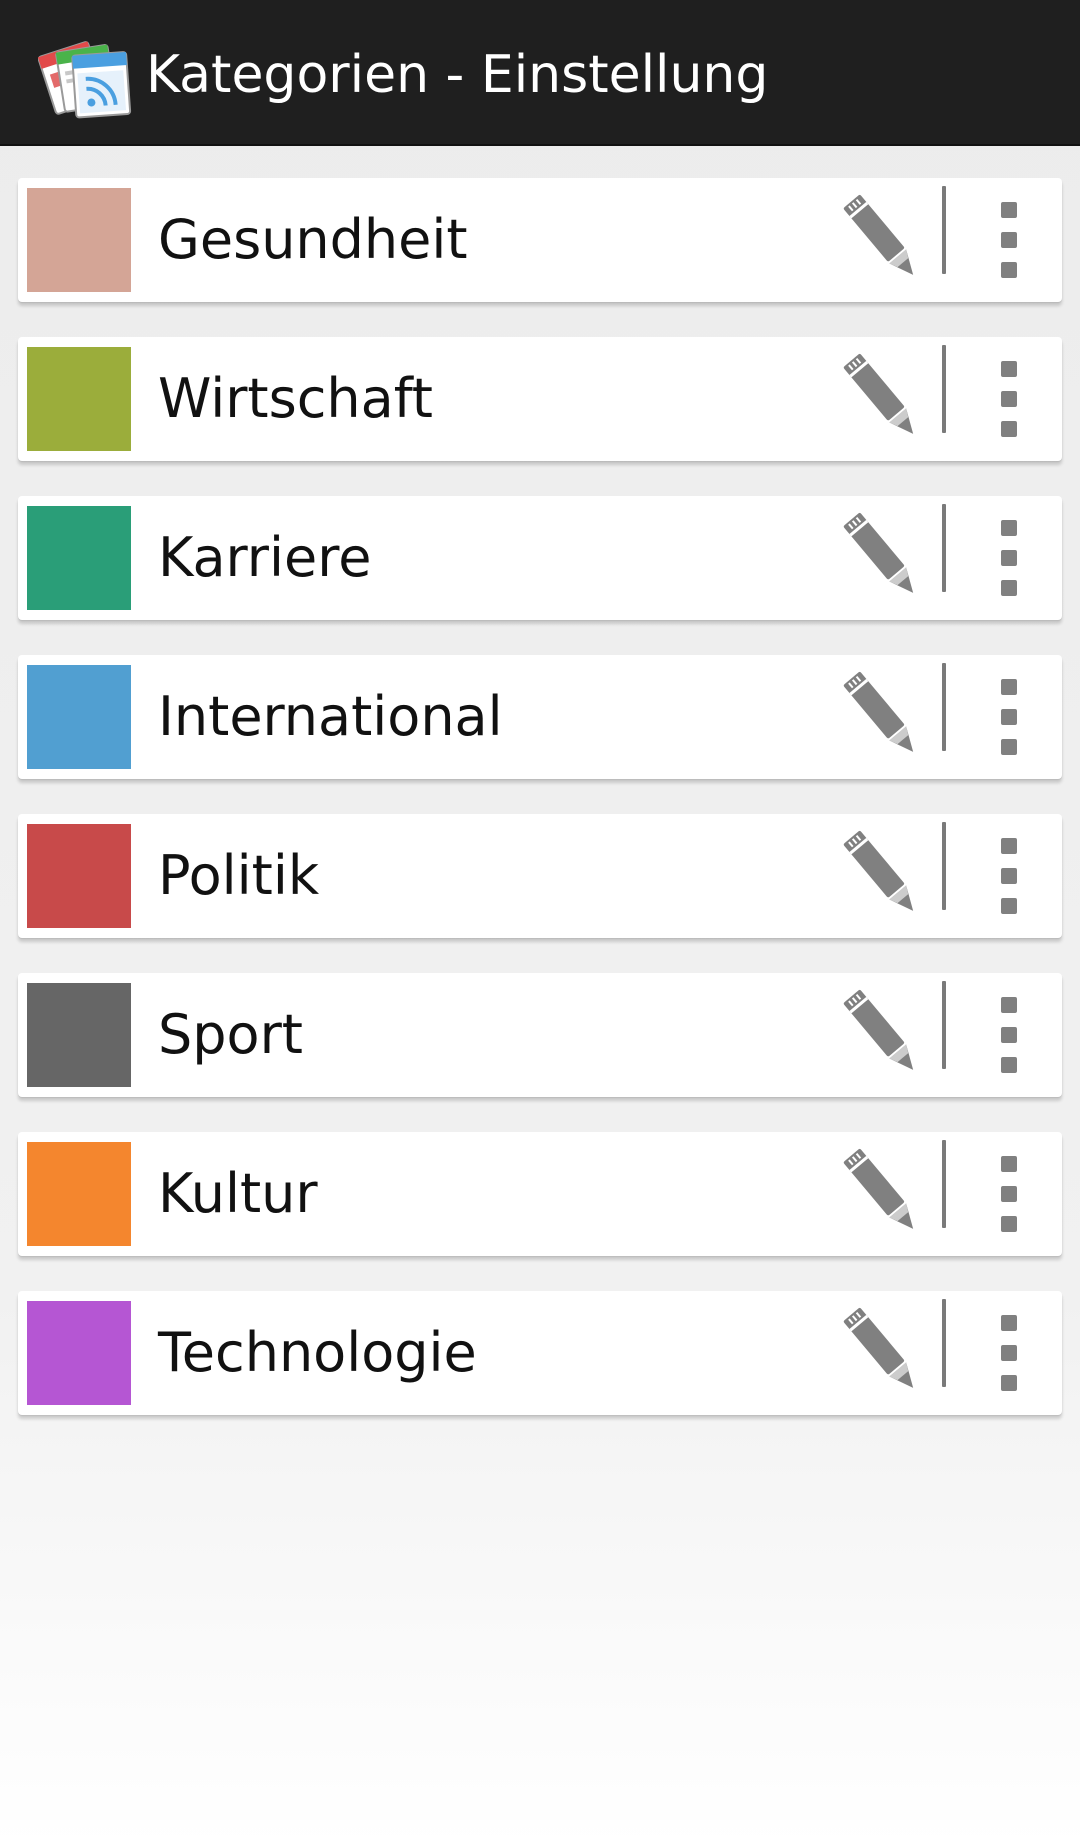  I want to click on category-item-wirtschaft: Wirtschaft, so click(540, 399).